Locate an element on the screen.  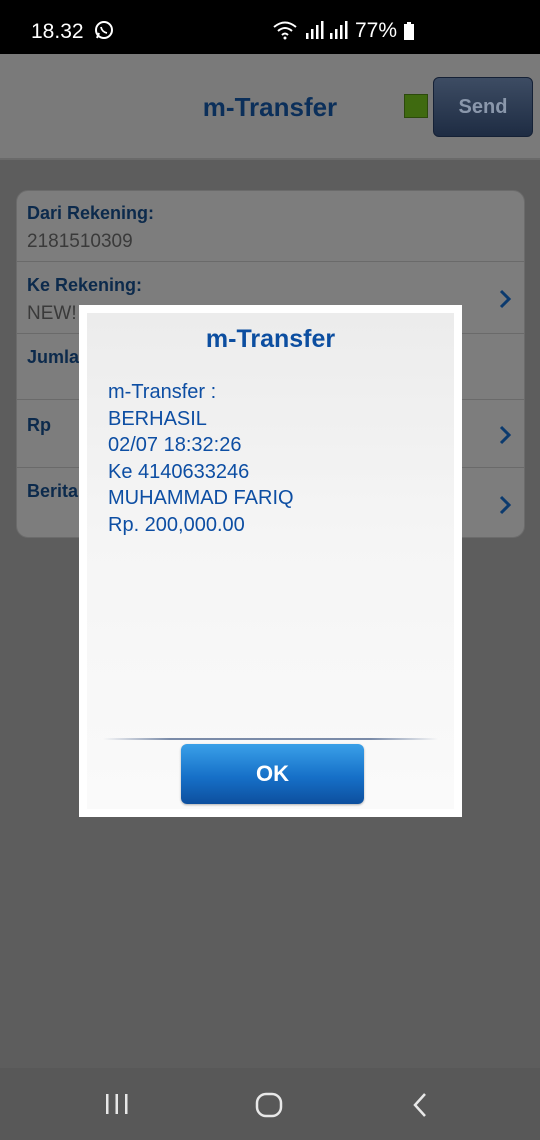
battery-icon is located at coordinates (409, 31).